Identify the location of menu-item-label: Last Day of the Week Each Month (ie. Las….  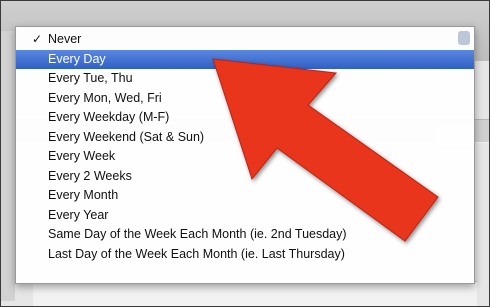
(196, 253).